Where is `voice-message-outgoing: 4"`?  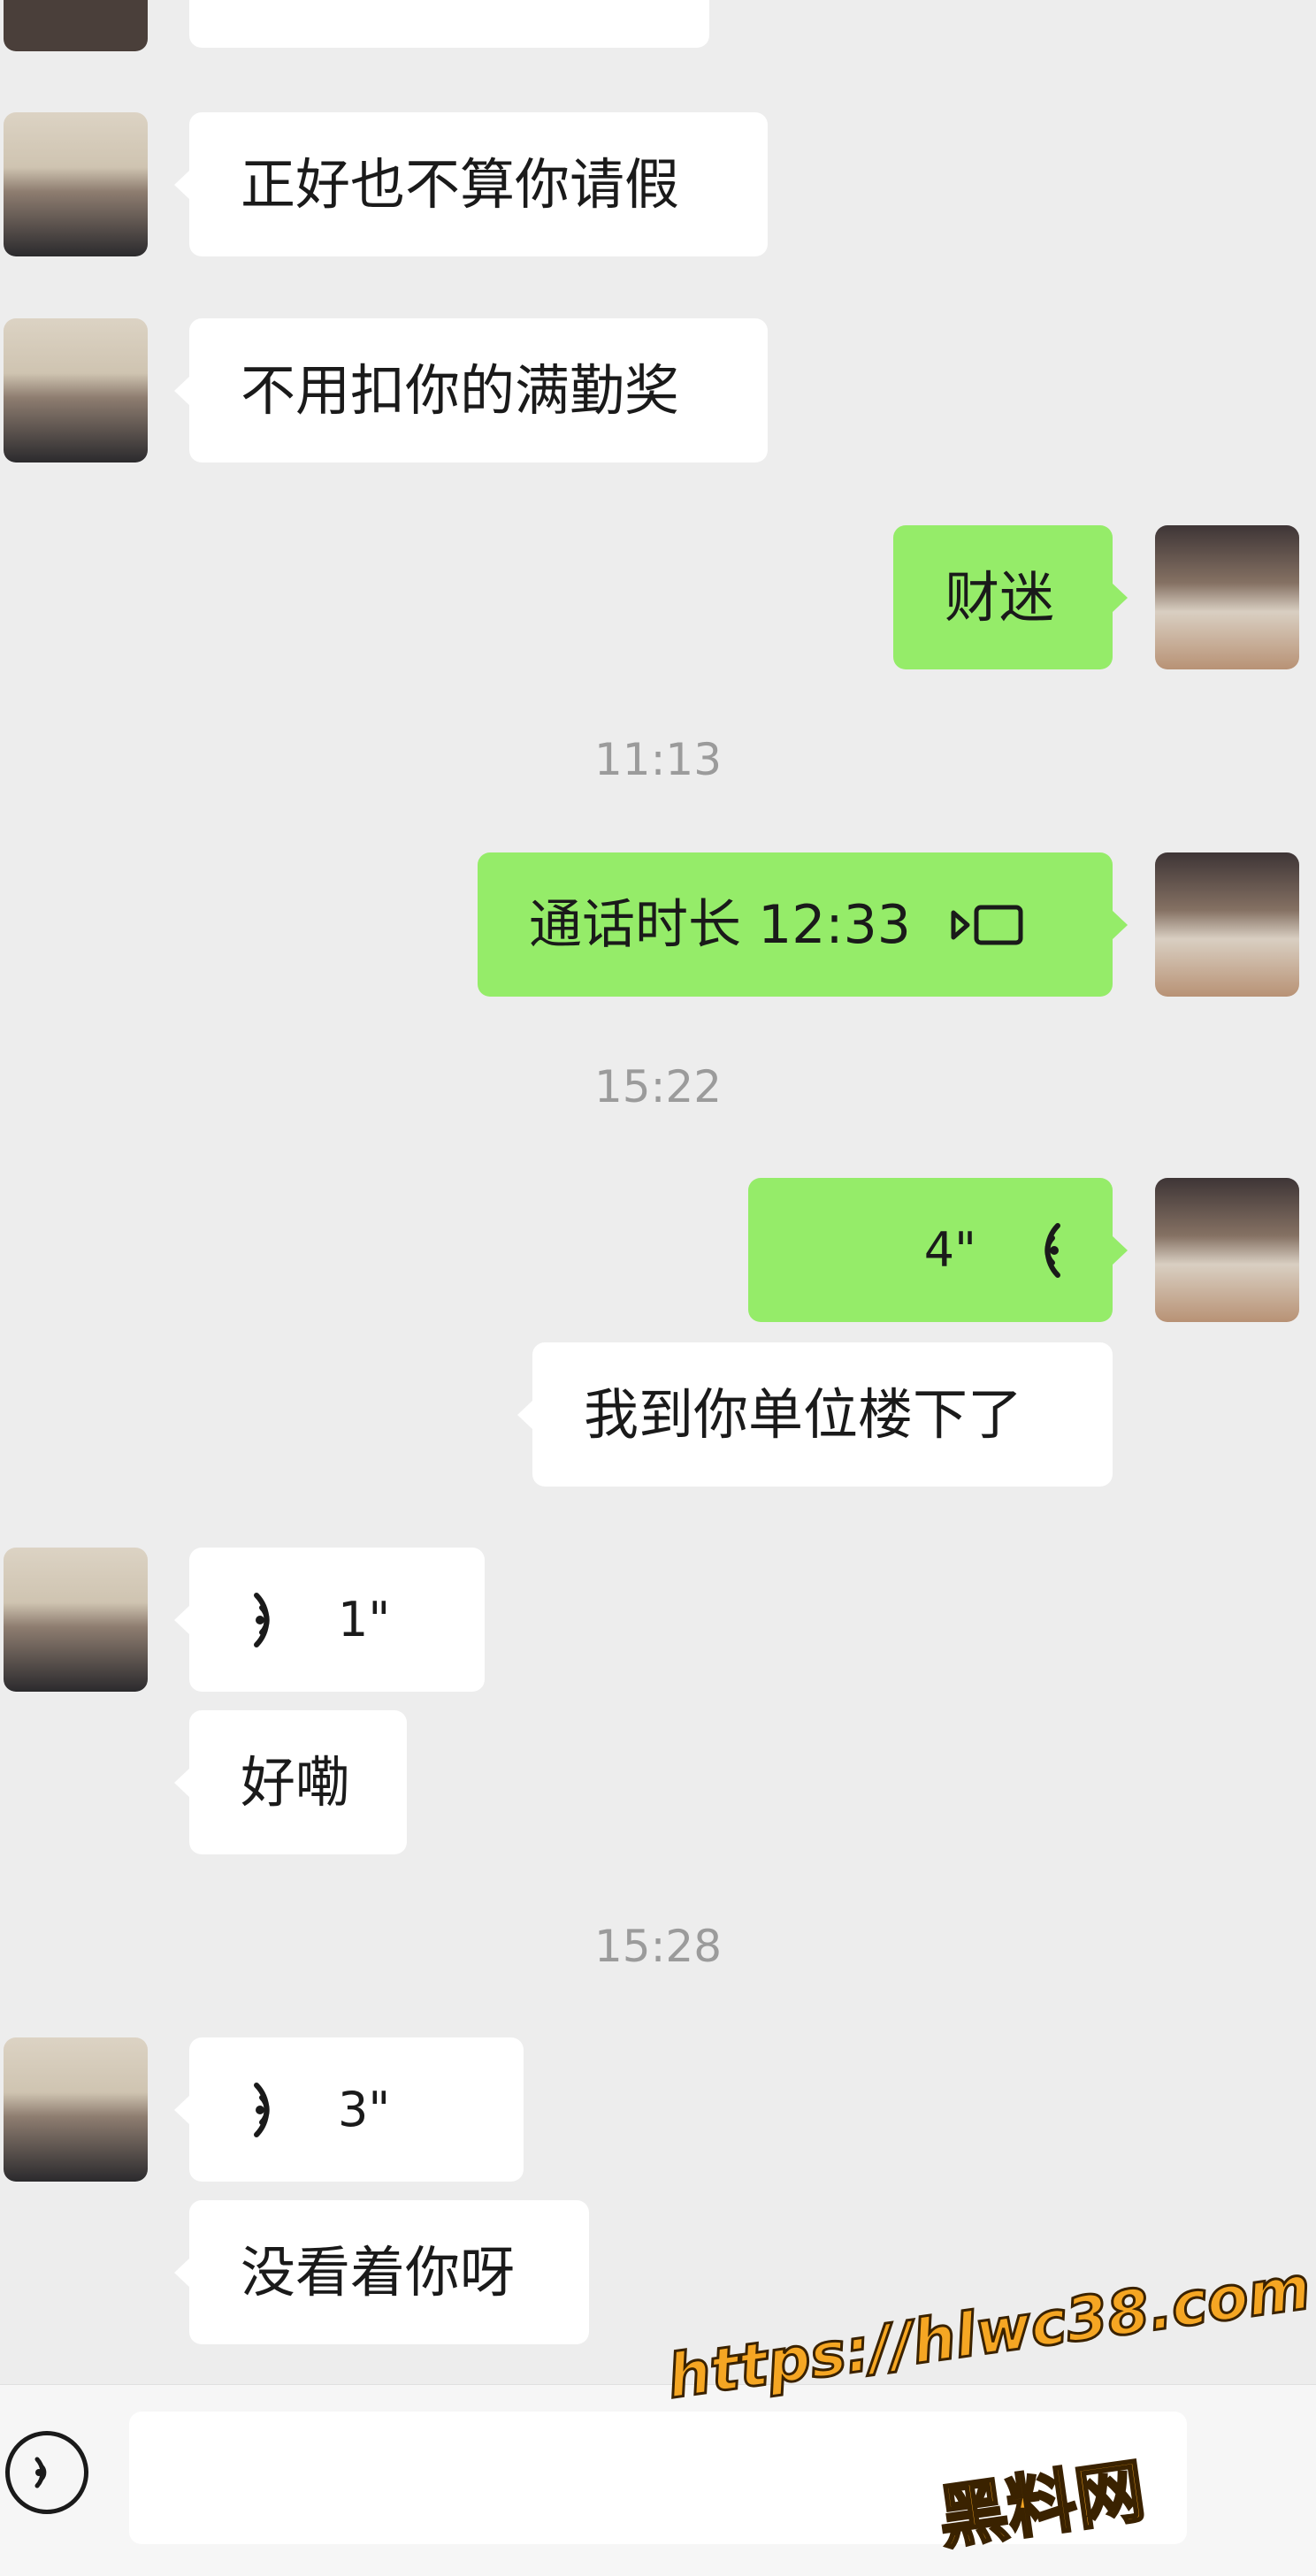
voice-message-outgoing: 4" is located at coordinates (938, 1250).